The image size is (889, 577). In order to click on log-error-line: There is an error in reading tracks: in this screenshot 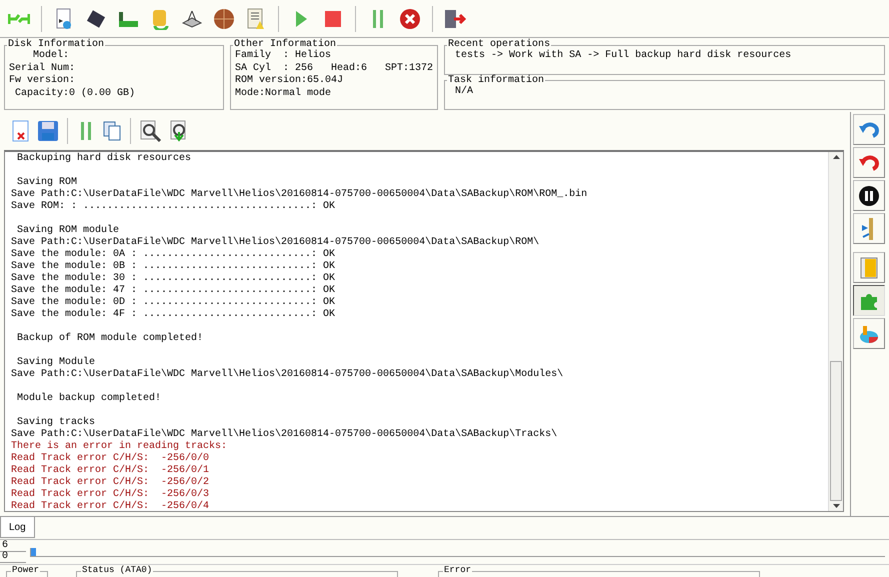, I will do `click(119, 446)`.